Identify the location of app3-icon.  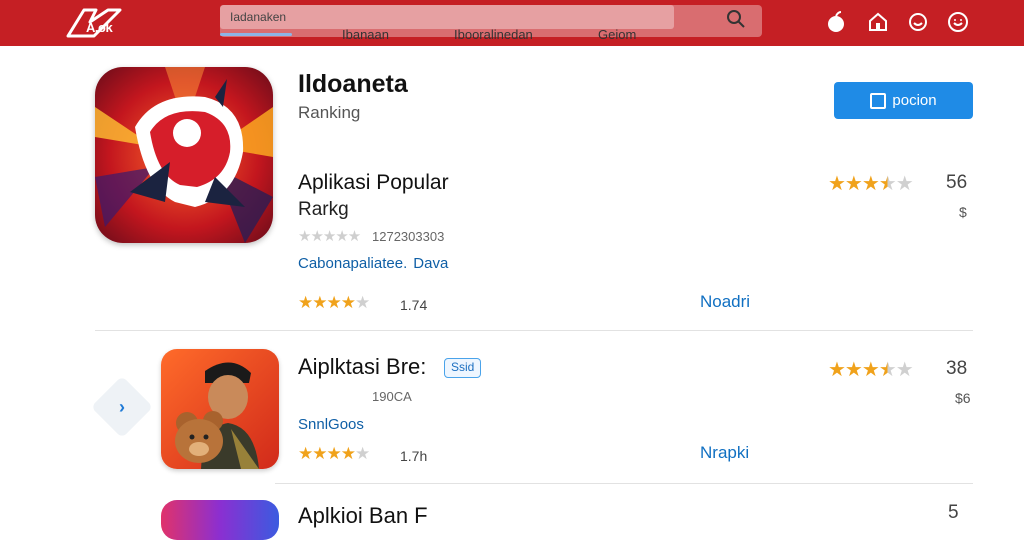
(220, 520).